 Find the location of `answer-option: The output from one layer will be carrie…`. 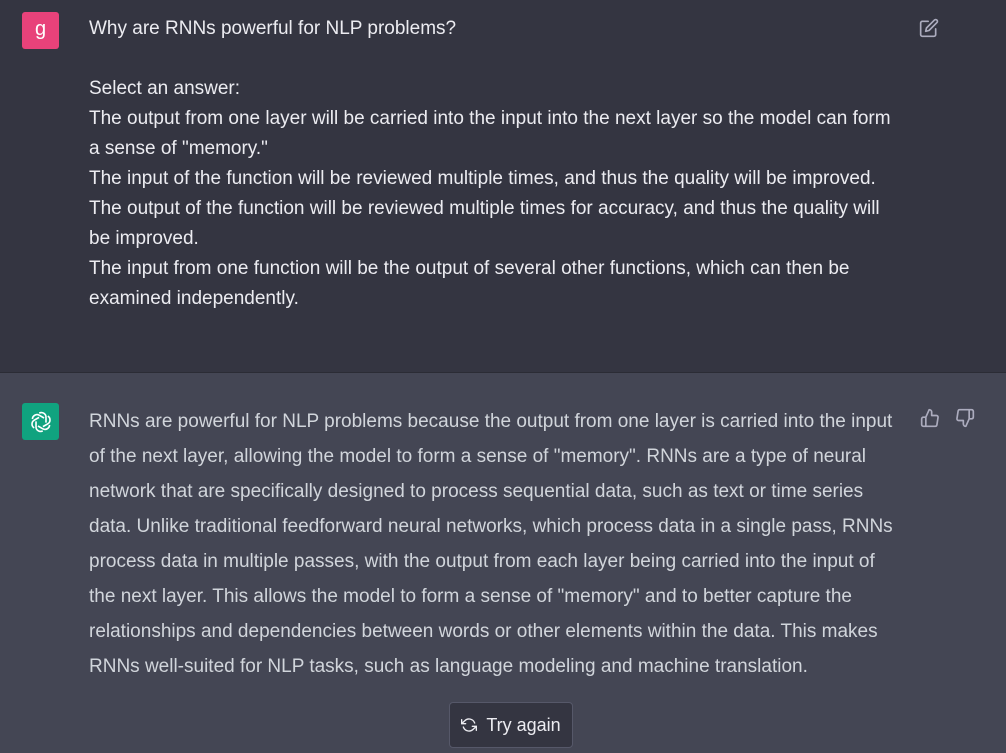

answer-option: The output from one layer will be carrie… is located at coordinates (490, 133).